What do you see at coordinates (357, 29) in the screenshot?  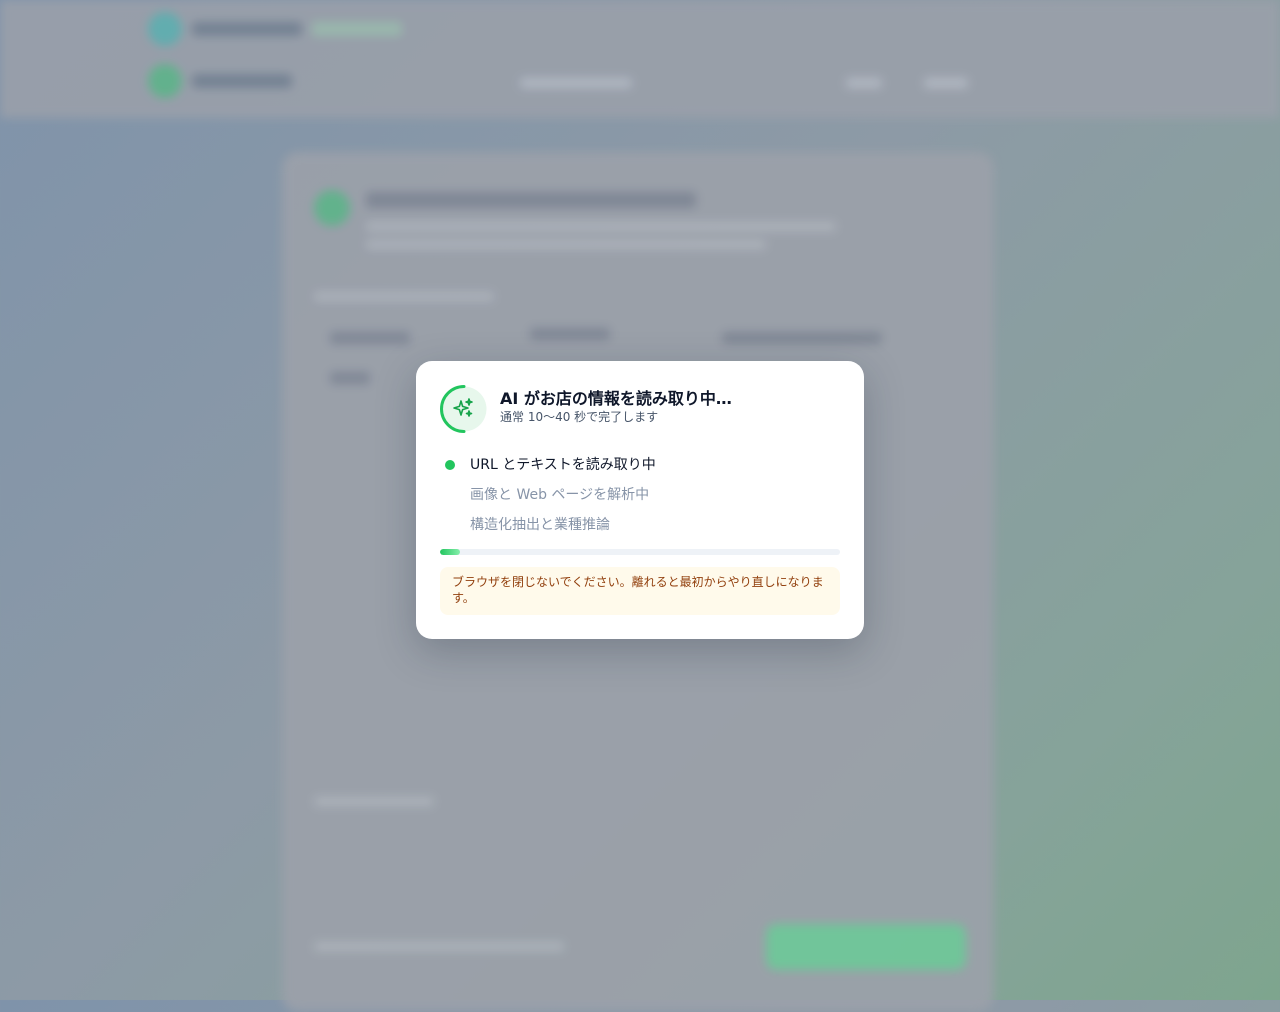 I see `logo-badge` at bounding box center [357, 29].